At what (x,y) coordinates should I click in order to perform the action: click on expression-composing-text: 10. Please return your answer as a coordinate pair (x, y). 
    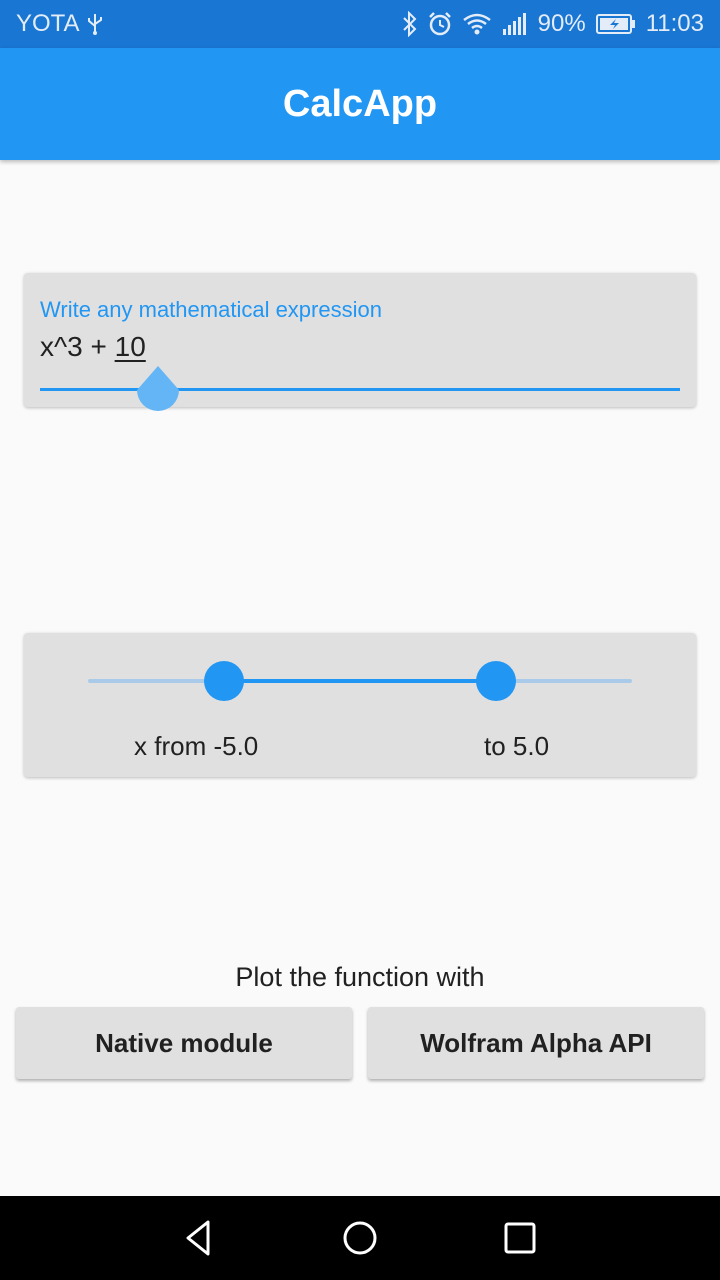
    Looking at the image, I should click on (130, 346).